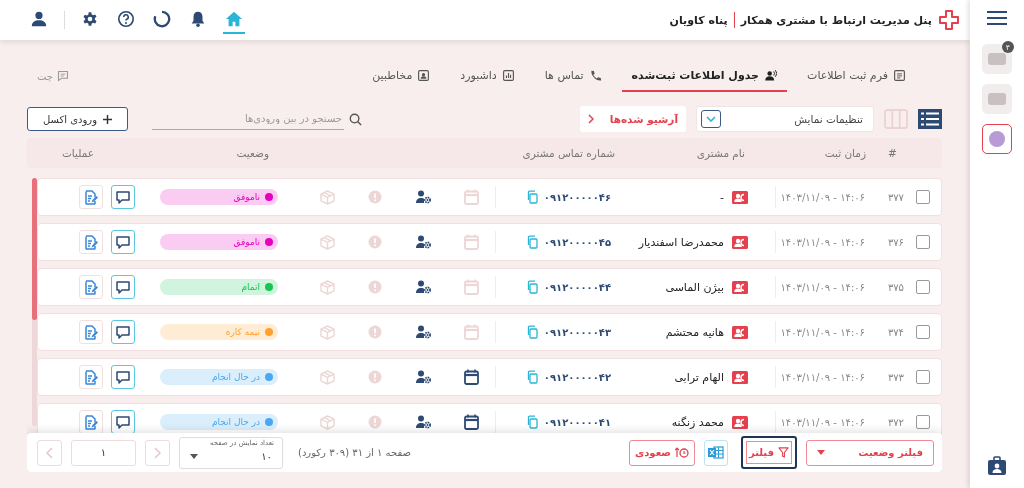 The width and height of the screenshot is (1024, 488). Describe the element at coordinates (401, 76) in the screenshot. I see `tab: مخاطبین` at that location.